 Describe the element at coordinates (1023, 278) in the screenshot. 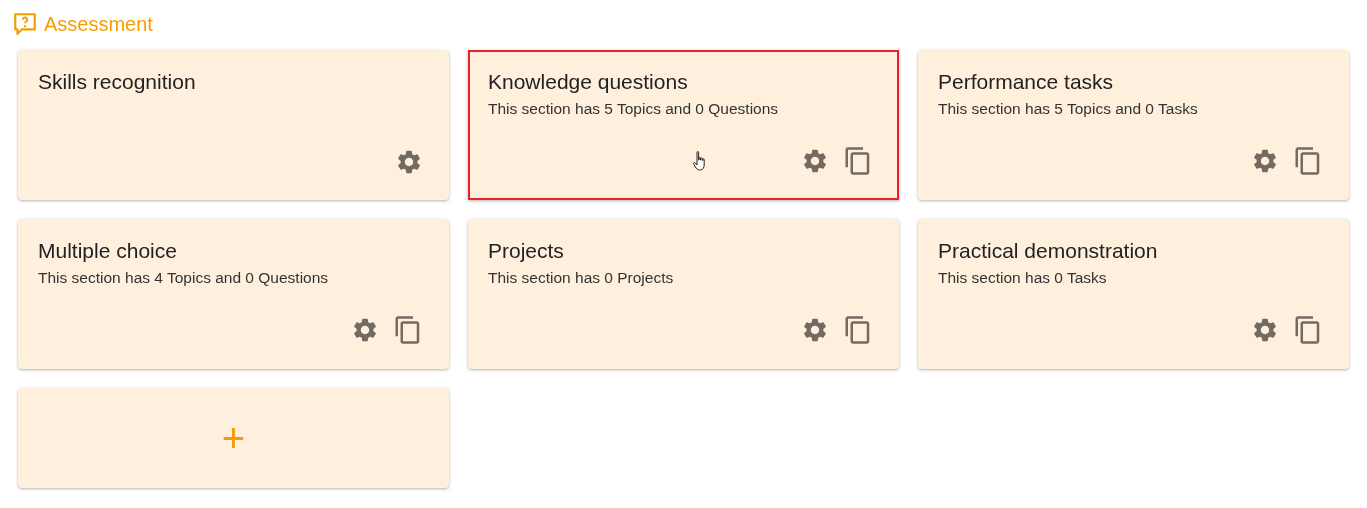

I see `card-subtitle: This section has 0 Tasks` at that location.